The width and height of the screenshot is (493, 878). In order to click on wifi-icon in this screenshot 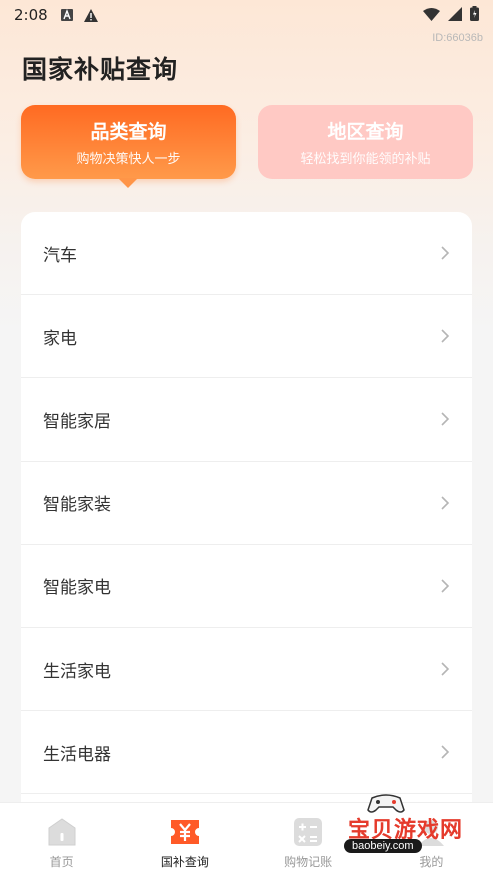, I will do `click(431, 15)`.